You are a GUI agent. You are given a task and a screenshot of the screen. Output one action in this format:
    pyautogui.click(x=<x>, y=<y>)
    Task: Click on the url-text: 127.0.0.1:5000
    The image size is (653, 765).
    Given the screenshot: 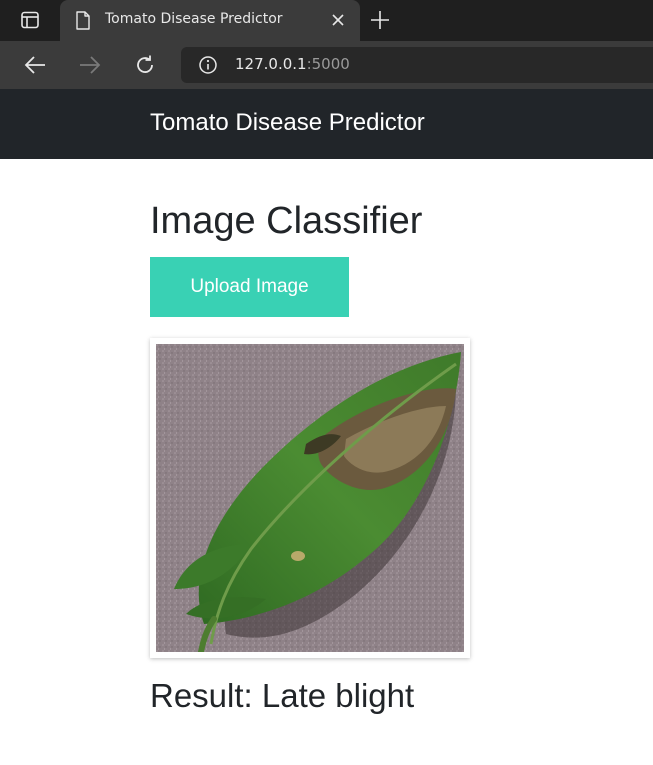 What is the action you would take?
    pyautogui.click(x=292, y=64)
    